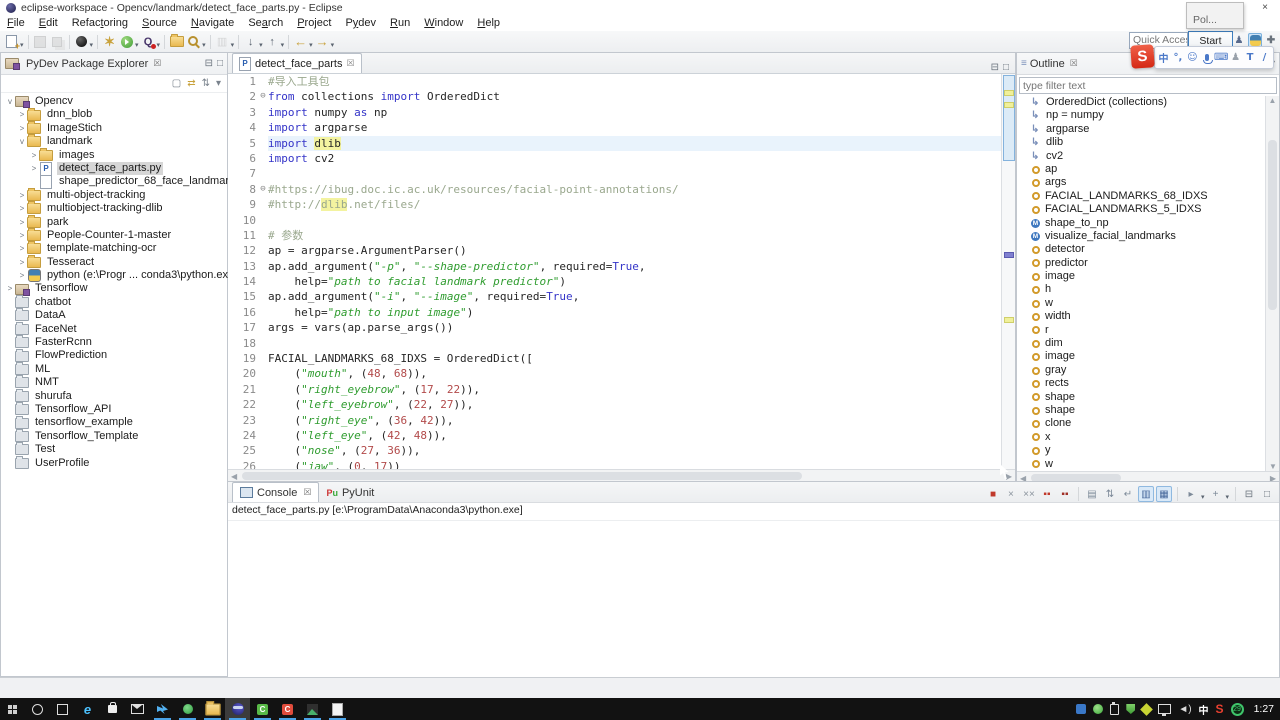  I want to click on code-line-12: 12 ap = argparse.ArgumentParser(), so click(615, 250).